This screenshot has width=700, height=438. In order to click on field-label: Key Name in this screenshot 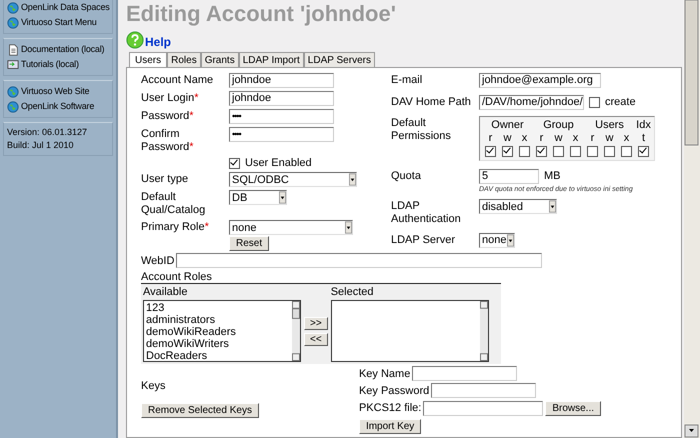, I will do `click(384, 374)`.